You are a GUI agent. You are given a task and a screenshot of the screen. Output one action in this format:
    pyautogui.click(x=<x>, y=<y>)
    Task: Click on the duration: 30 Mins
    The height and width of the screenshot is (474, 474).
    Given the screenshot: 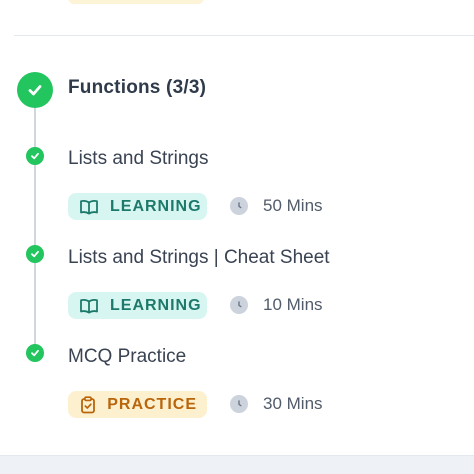 What is the action you would take?
    pyautogui.click(x=276, y=404)
    